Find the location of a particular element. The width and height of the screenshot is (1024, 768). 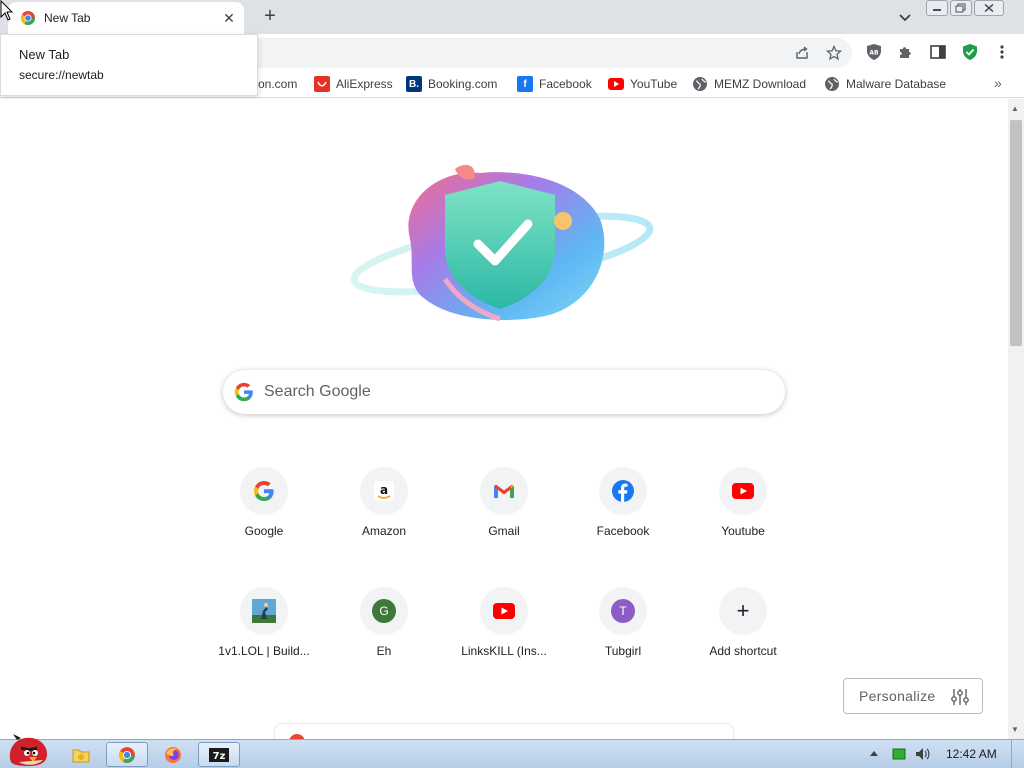

start-button is located at coordinates (27, 749).